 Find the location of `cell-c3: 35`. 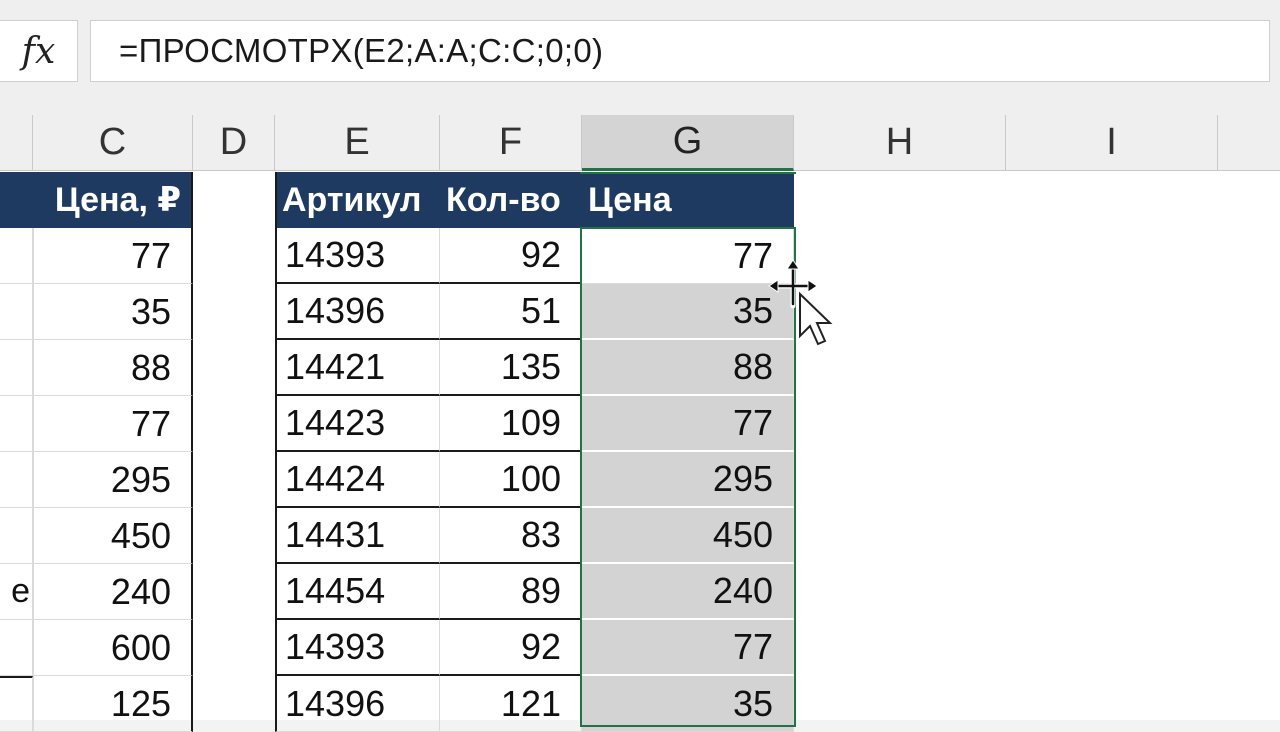

cell-c3: 35 is located at coordinates (113, 312).